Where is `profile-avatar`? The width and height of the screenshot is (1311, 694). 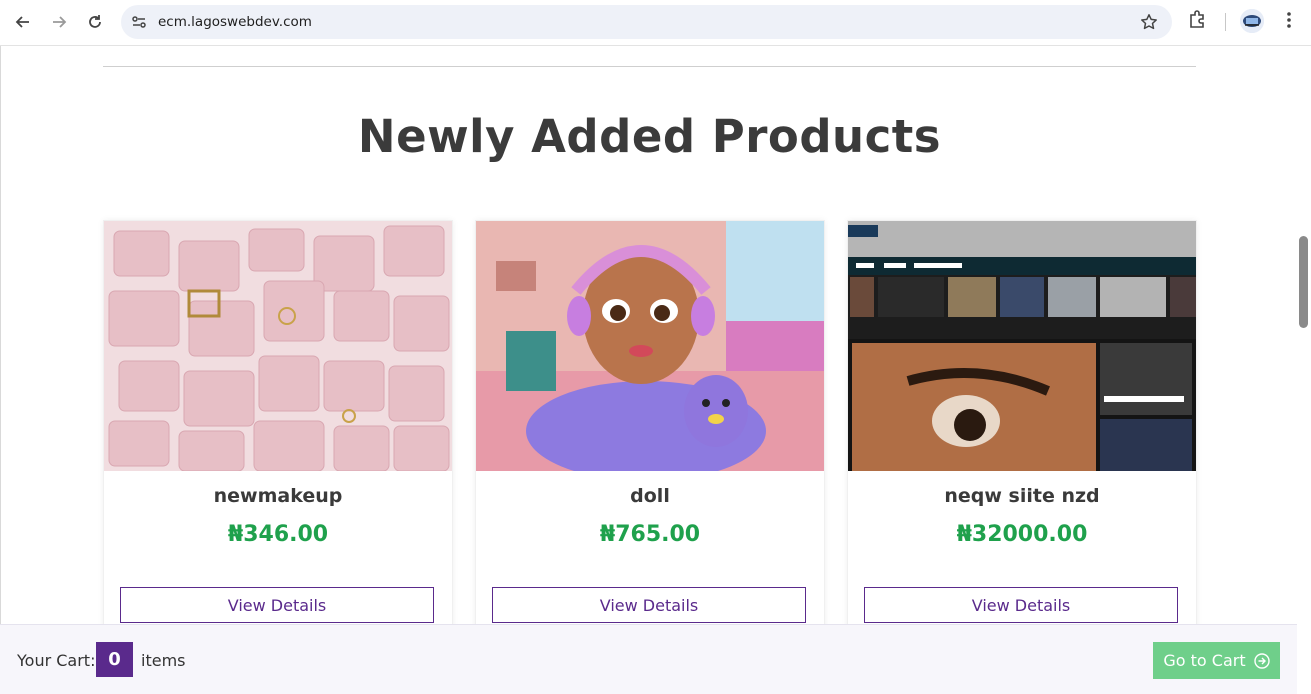 profile-avatar is located at coordinates (1252, 21).